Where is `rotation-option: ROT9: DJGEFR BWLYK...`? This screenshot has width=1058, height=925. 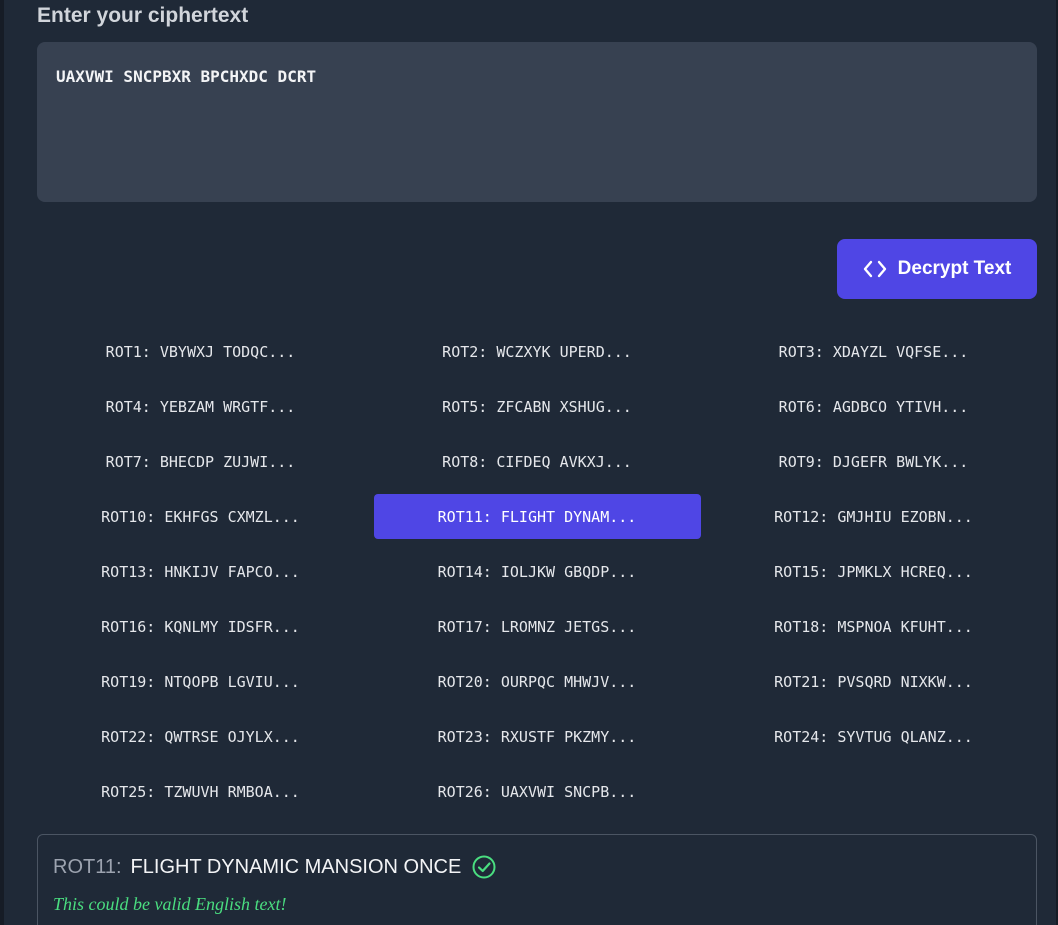
rotation-option: ROT9: DJGEFR BWLYK... is located at coordinates (873, 461).